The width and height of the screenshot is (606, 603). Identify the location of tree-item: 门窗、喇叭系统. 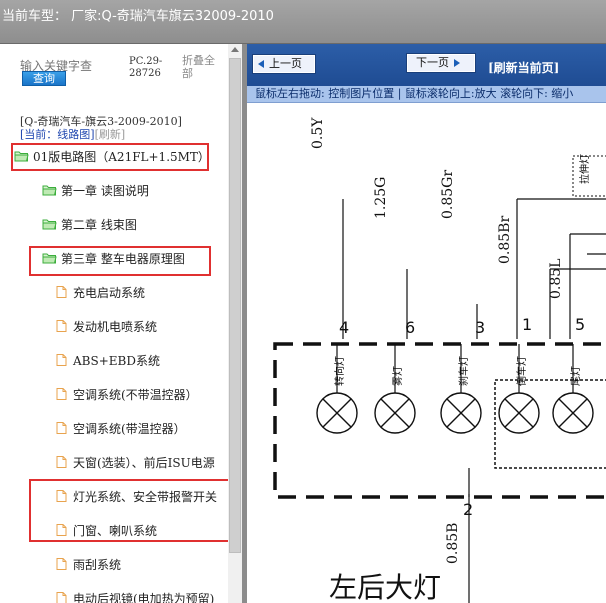
(105, 530).